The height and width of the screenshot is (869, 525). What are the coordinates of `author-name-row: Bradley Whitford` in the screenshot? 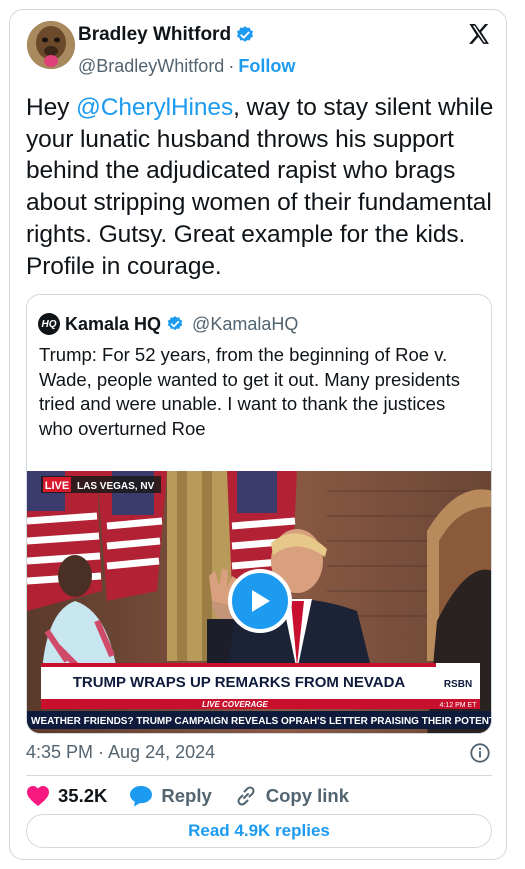 It's located at (166, 35).